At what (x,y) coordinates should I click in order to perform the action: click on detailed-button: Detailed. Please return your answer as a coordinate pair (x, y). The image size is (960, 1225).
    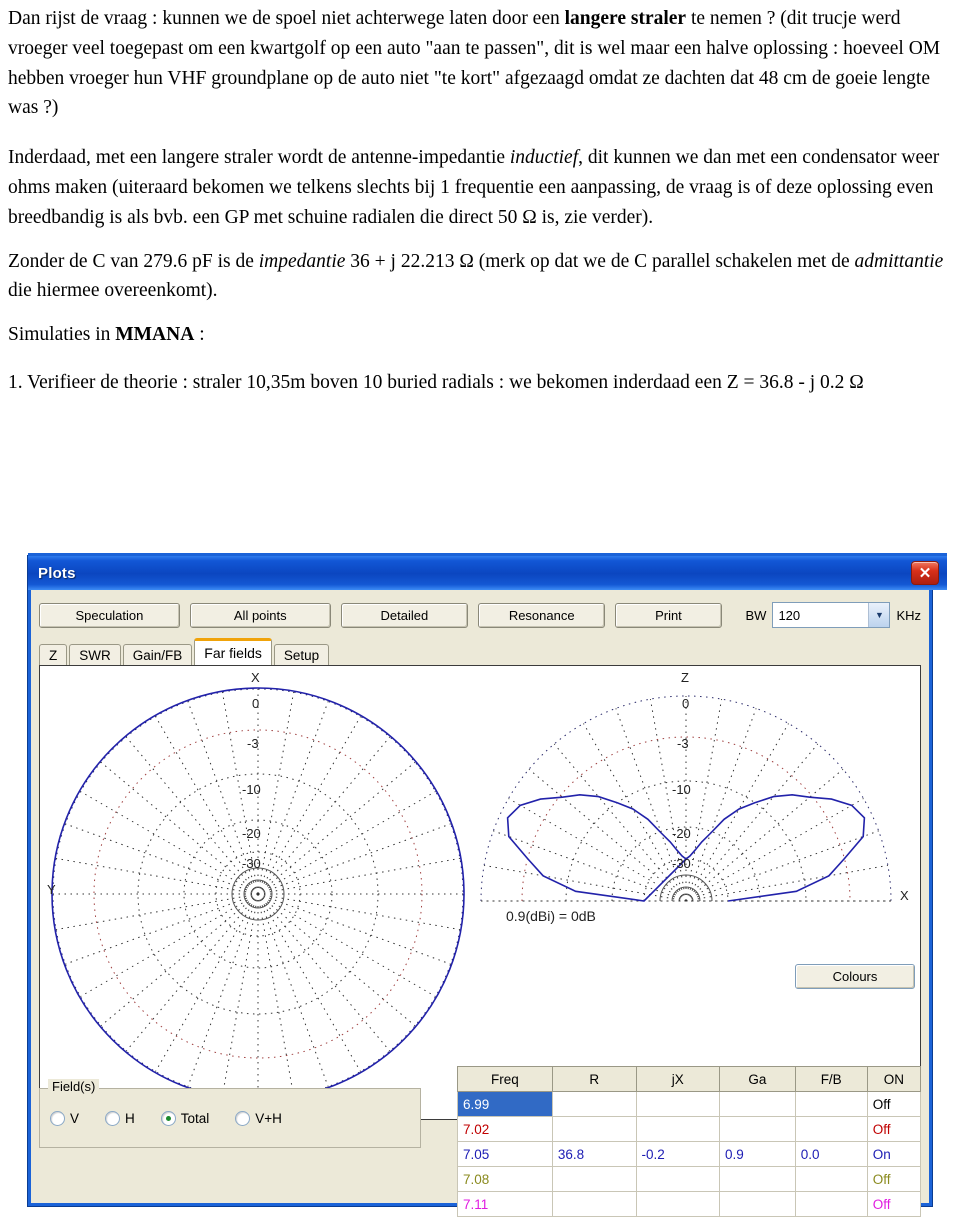
    Looking at the image, I should click on (404, 615).